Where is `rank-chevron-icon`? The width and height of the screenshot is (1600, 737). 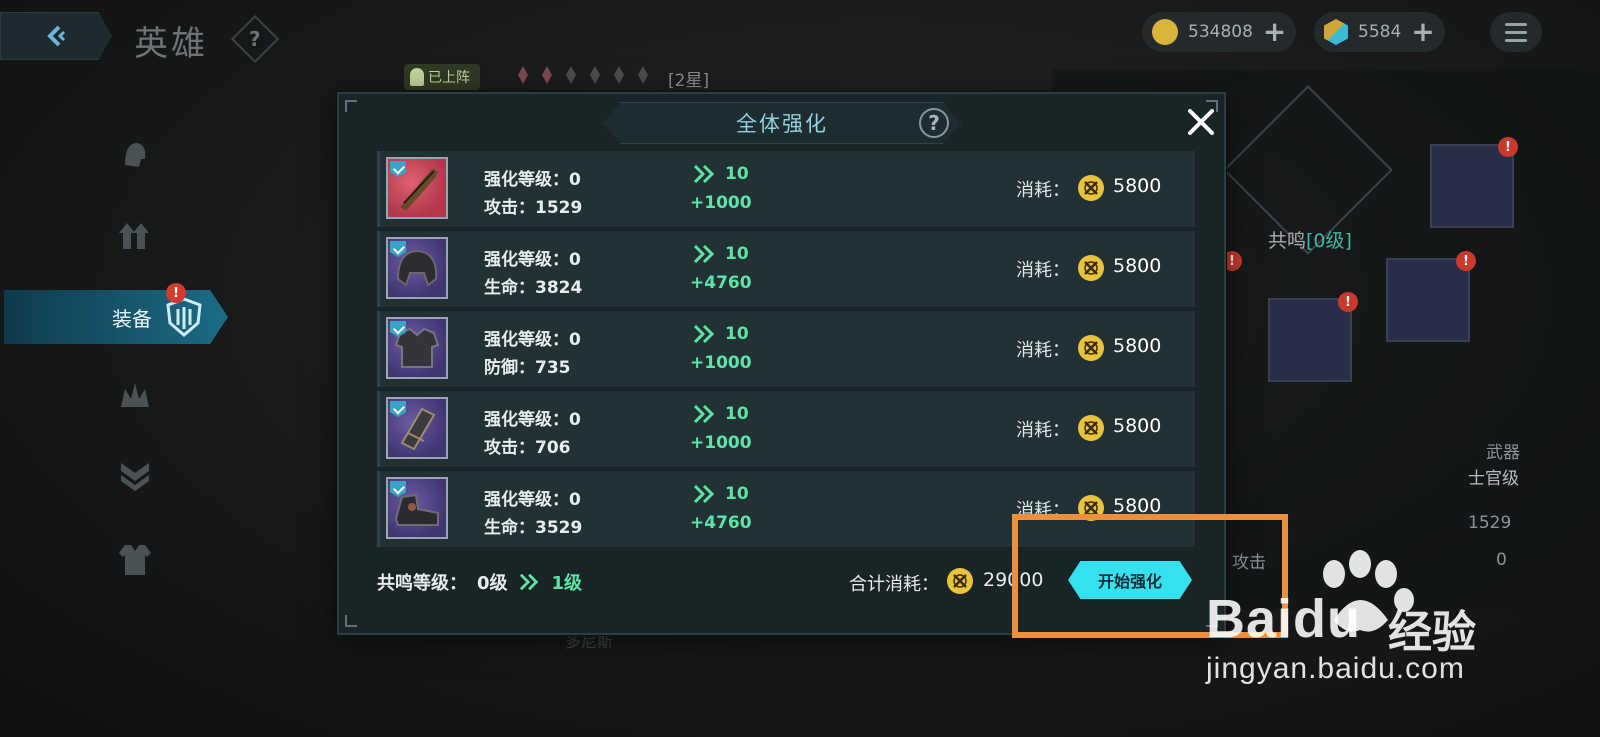
rank-chevron-icon is located at coordinates (135, 477).